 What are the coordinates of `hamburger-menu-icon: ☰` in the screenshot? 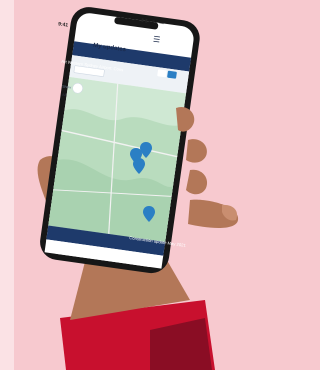 It's located at (156, 40).